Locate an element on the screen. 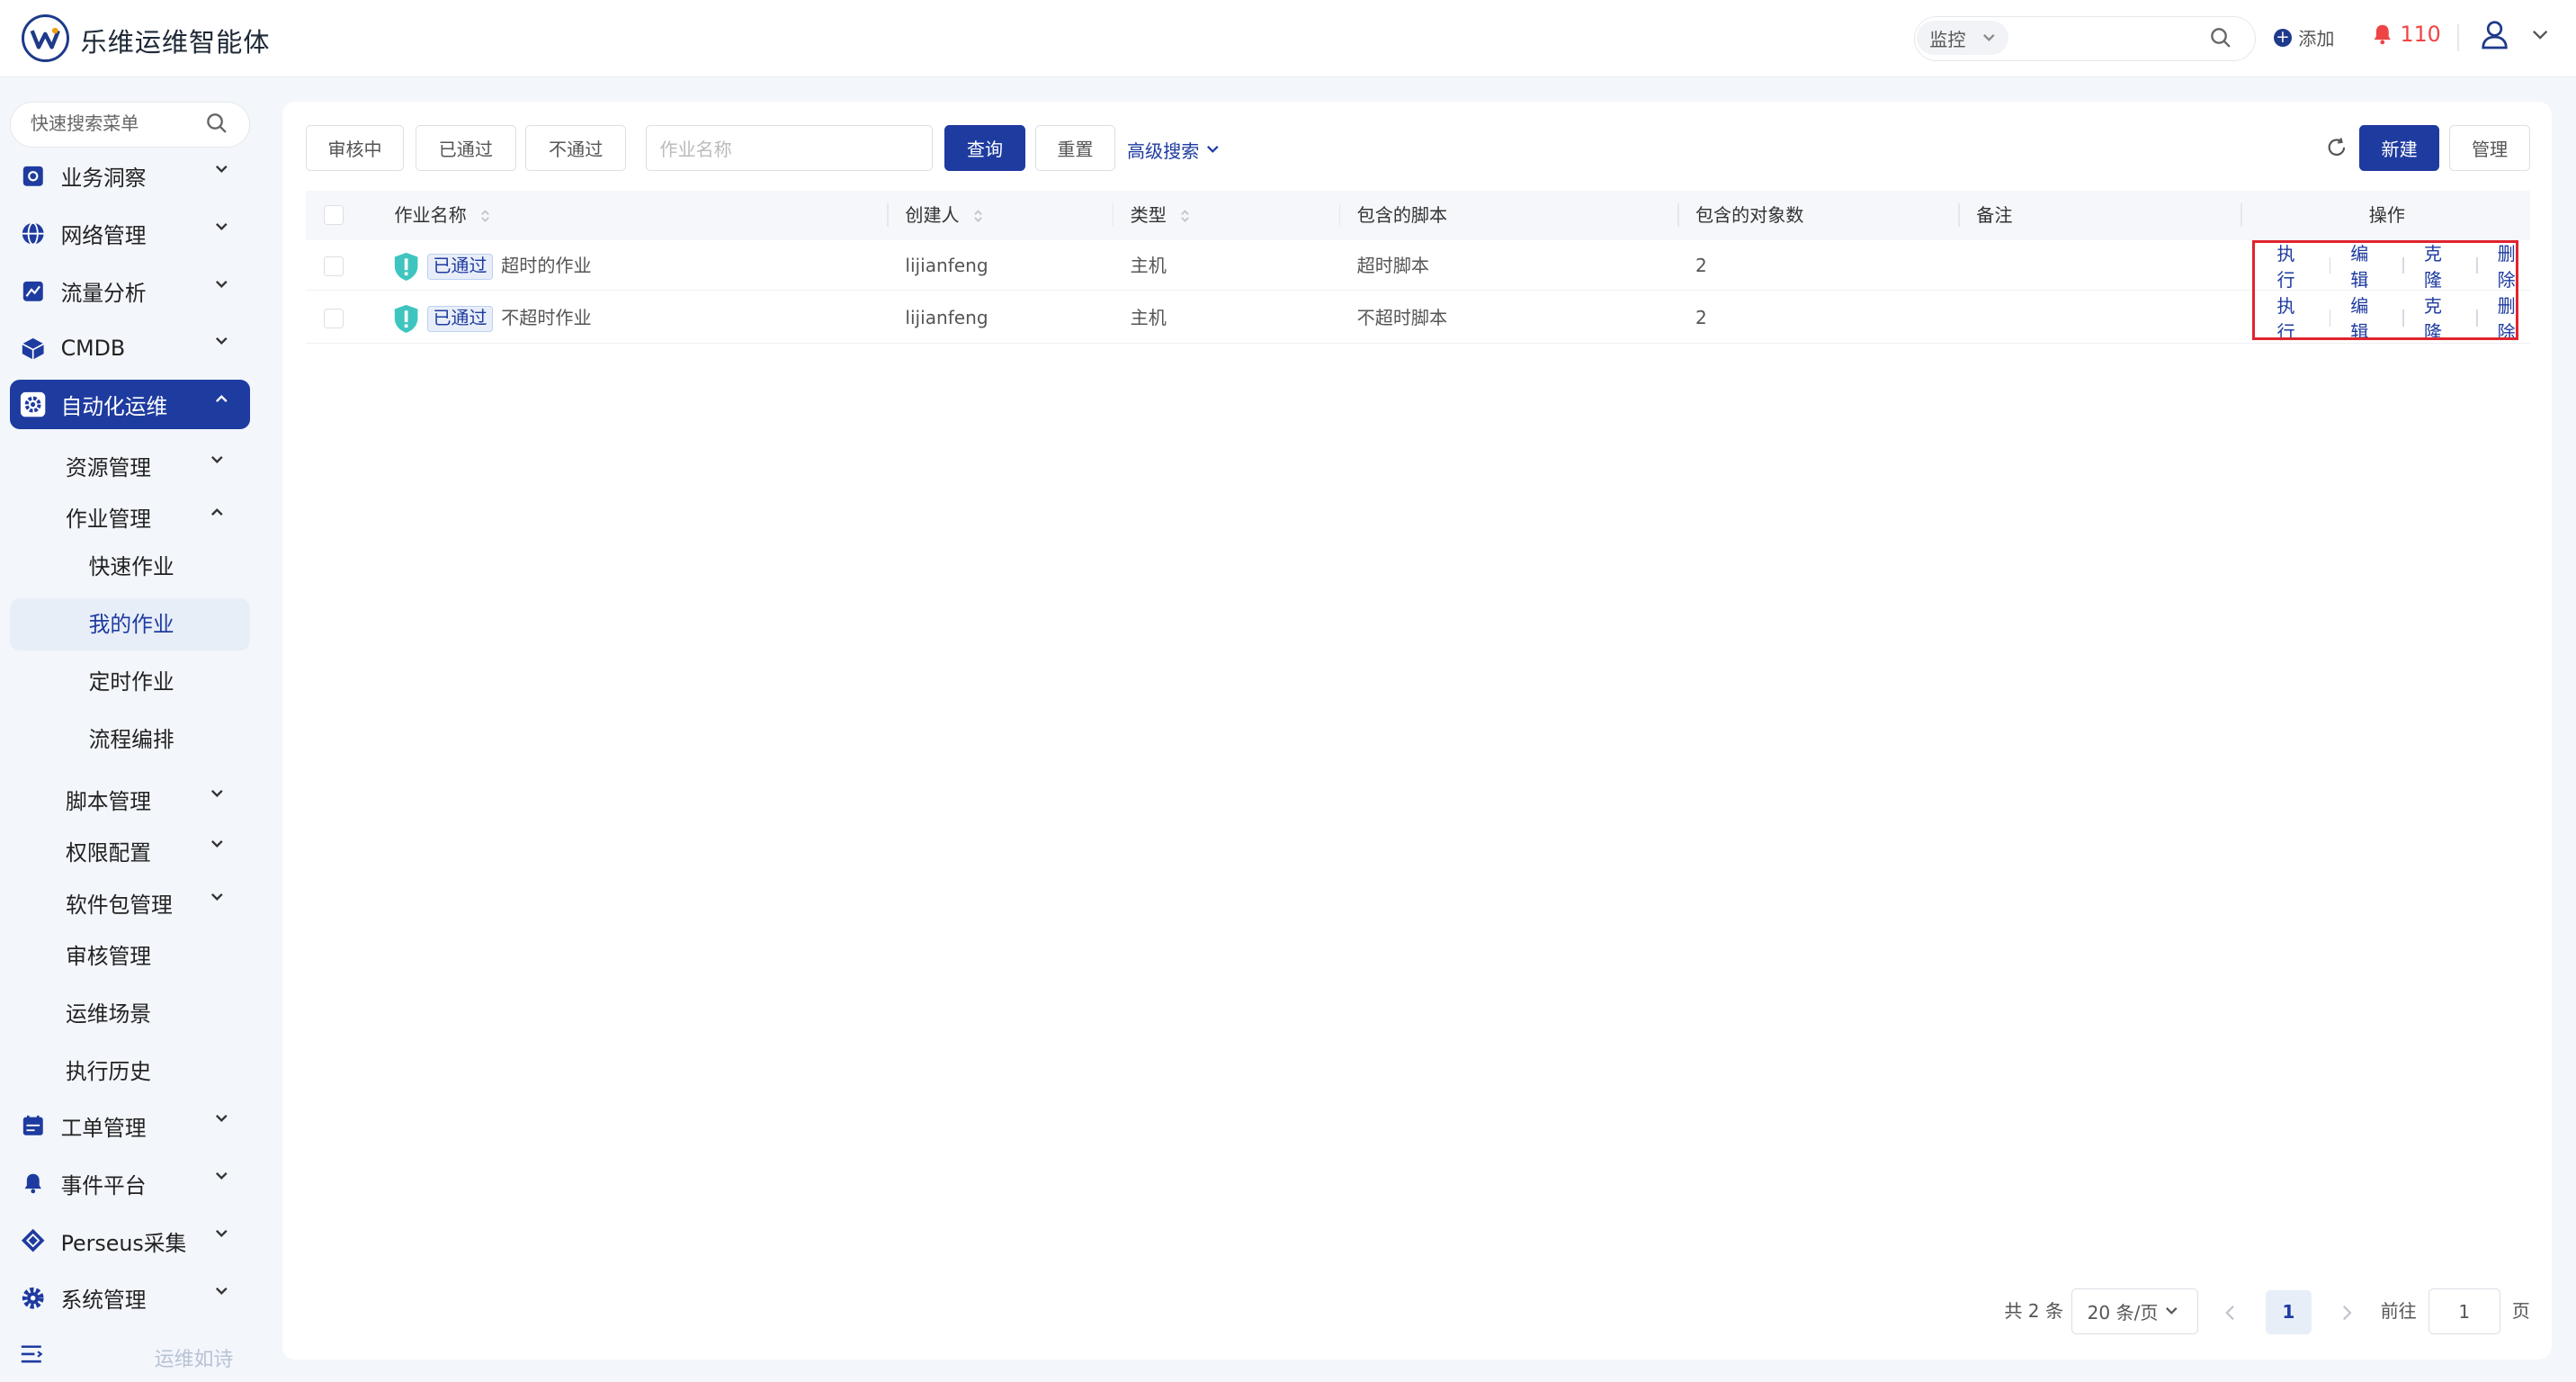 This screenshot has height=1382, width=2576. refresh-icon is located at coordinates (2337, 148).